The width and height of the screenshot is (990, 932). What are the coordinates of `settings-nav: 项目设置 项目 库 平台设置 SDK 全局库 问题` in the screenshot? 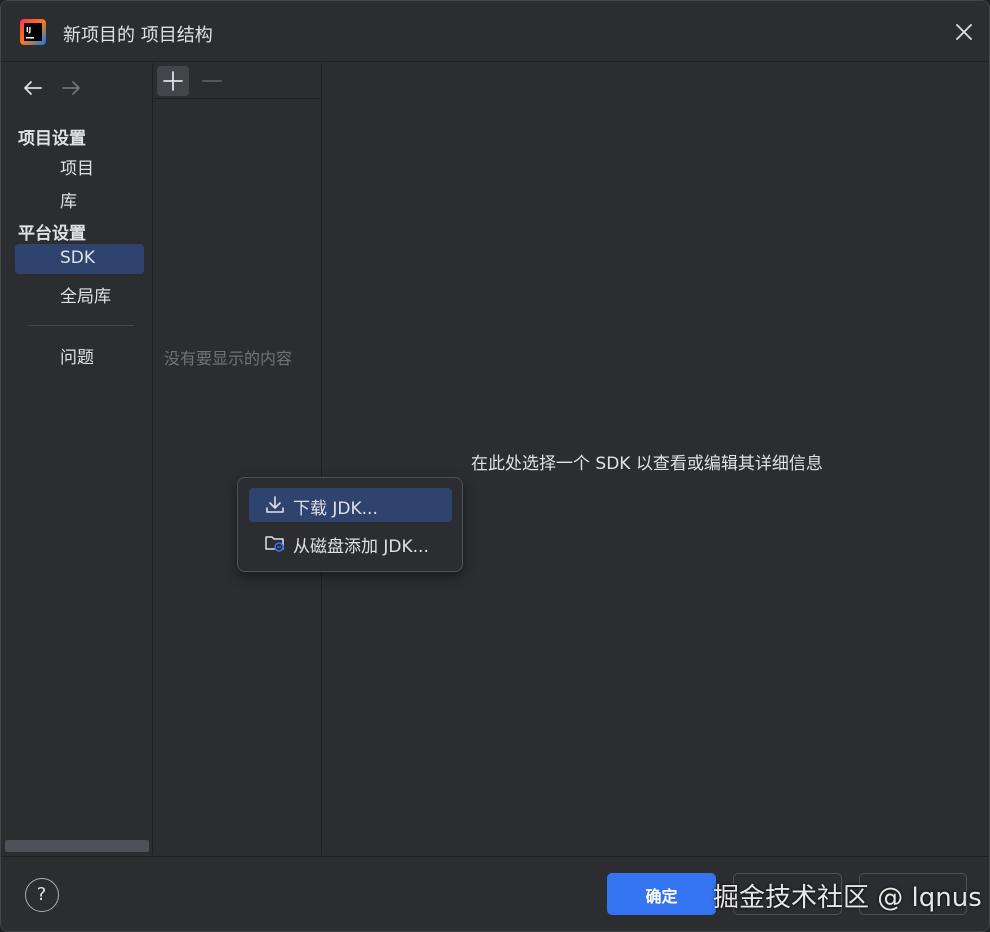 It's located at (77, 459).